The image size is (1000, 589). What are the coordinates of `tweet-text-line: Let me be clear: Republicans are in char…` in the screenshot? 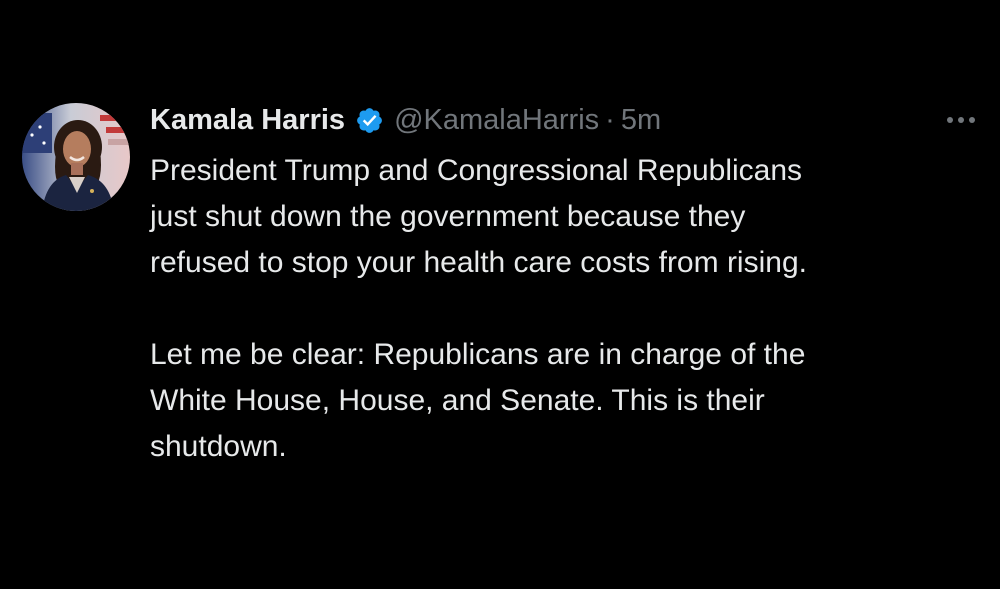 It's located at (478, 354).